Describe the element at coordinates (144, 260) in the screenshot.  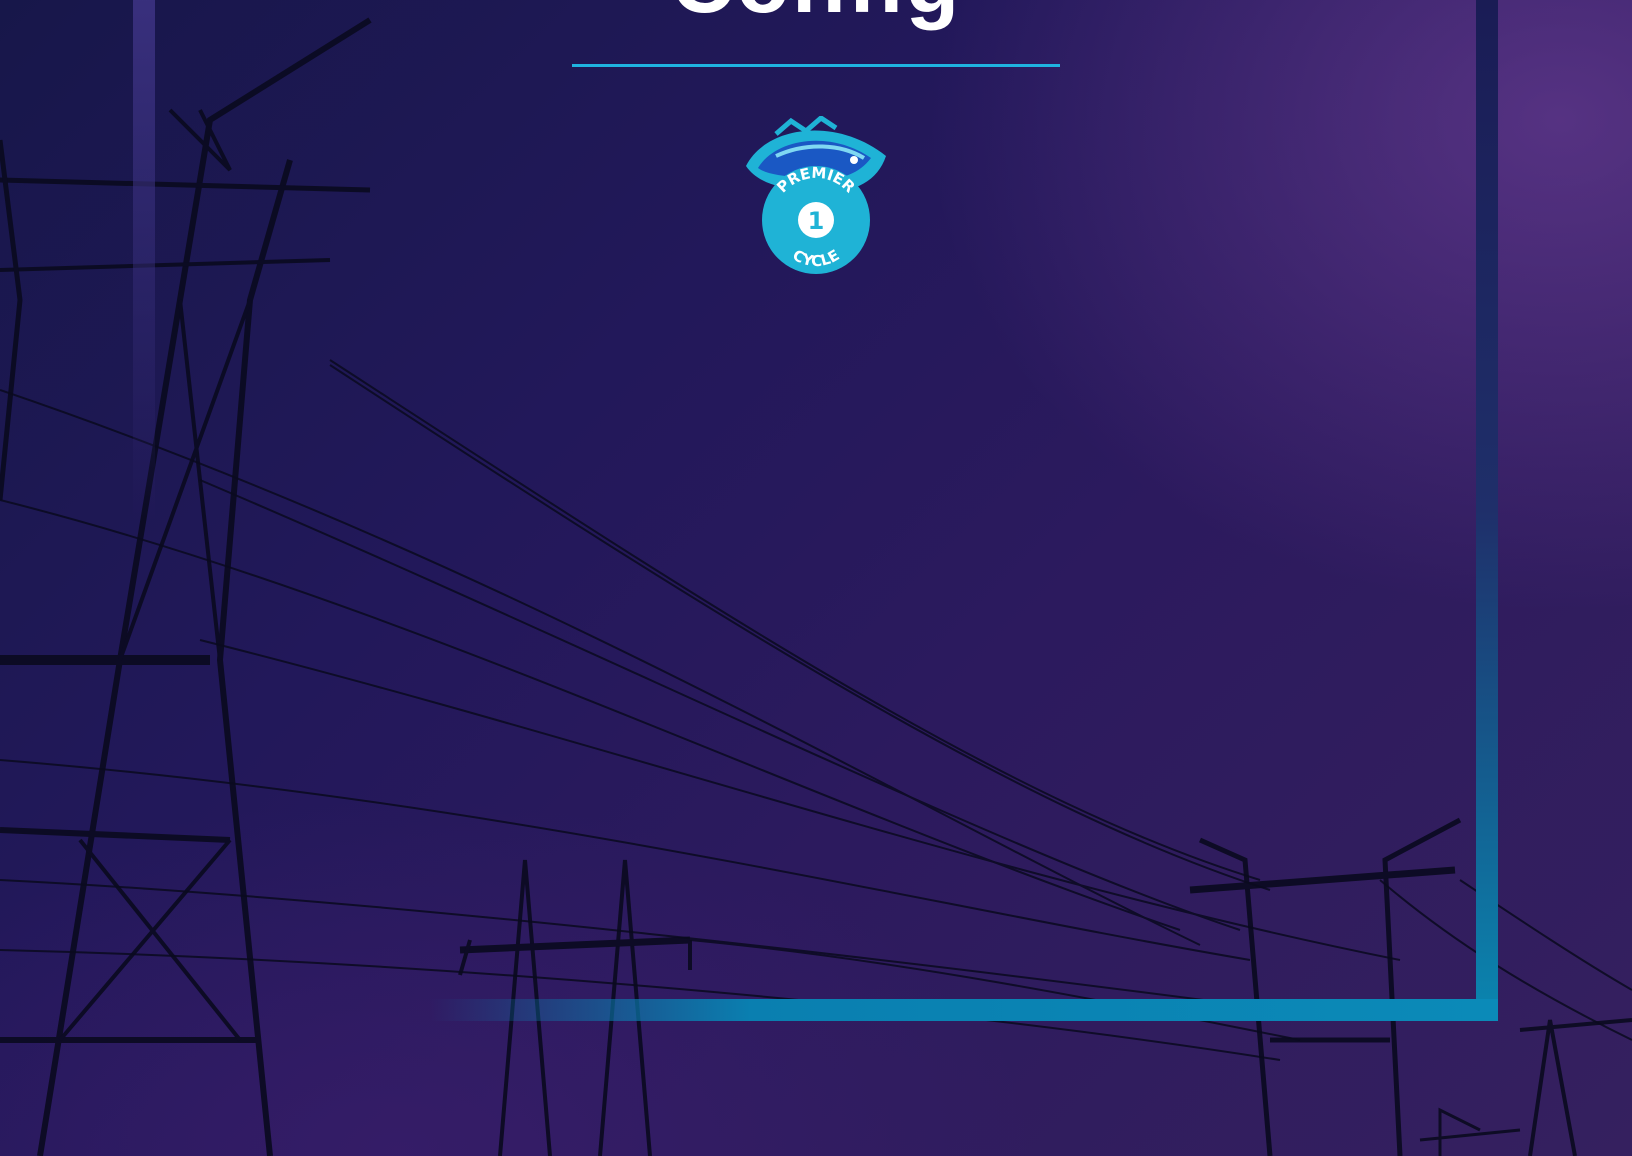
I see `frame-left-bar` at that location.